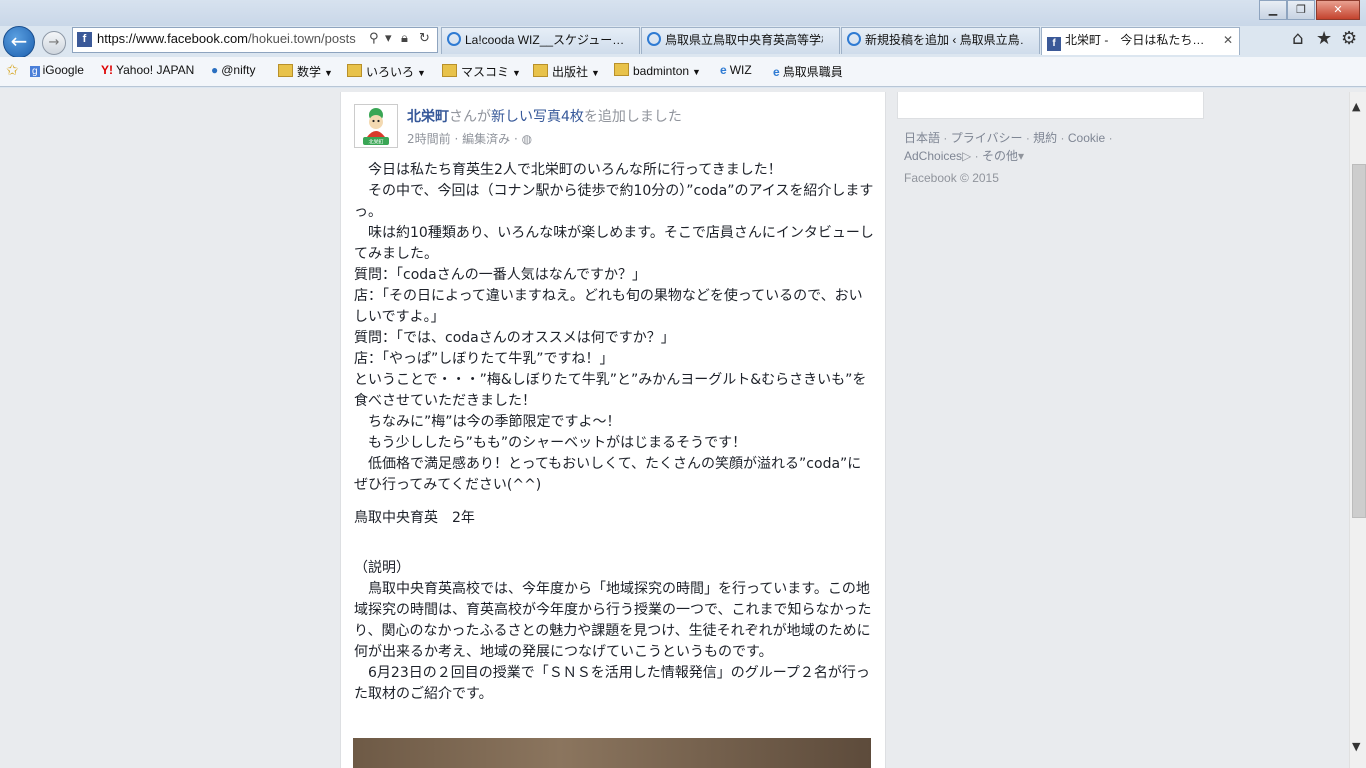 This screenshot has width=1366, height=768. Describe the element at coordinates (1000, 156) in the screenshot. I see `footer-link-more: その他` at that location.